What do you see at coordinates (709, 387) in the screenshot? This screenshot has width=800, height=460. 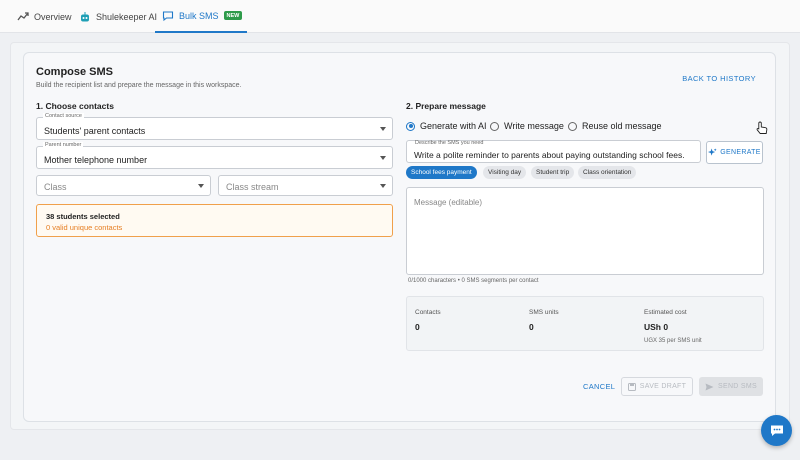 I see `send-icon` at bounding box center [709, 387].